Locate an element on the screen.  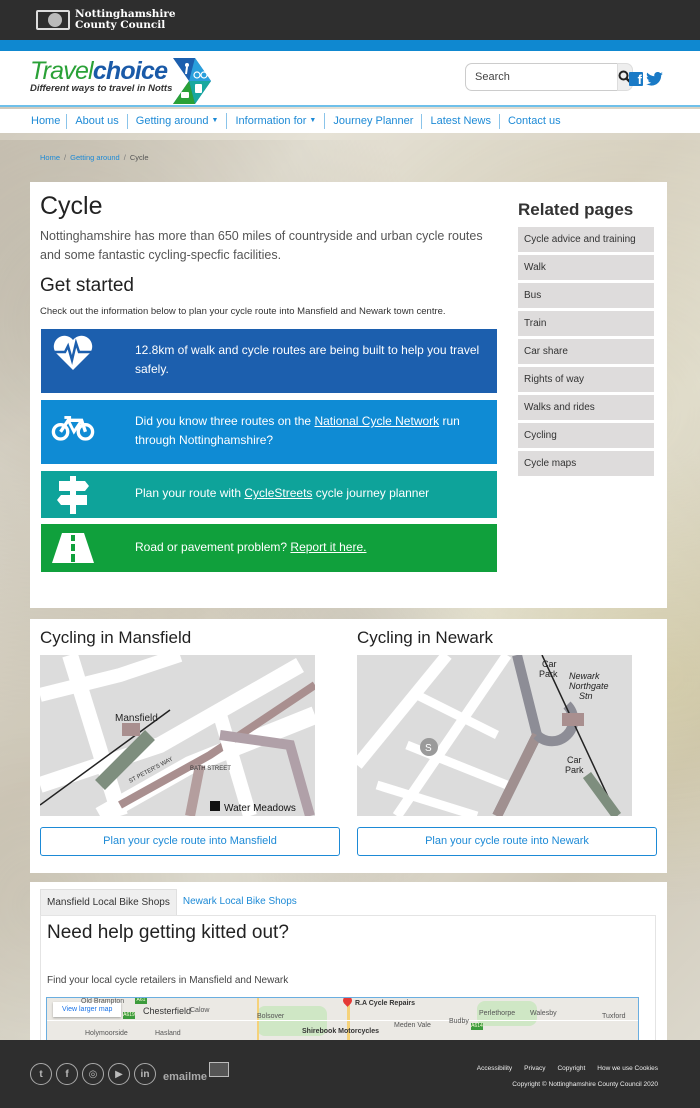
envelope-icon is located at coordinates (219, 1069).